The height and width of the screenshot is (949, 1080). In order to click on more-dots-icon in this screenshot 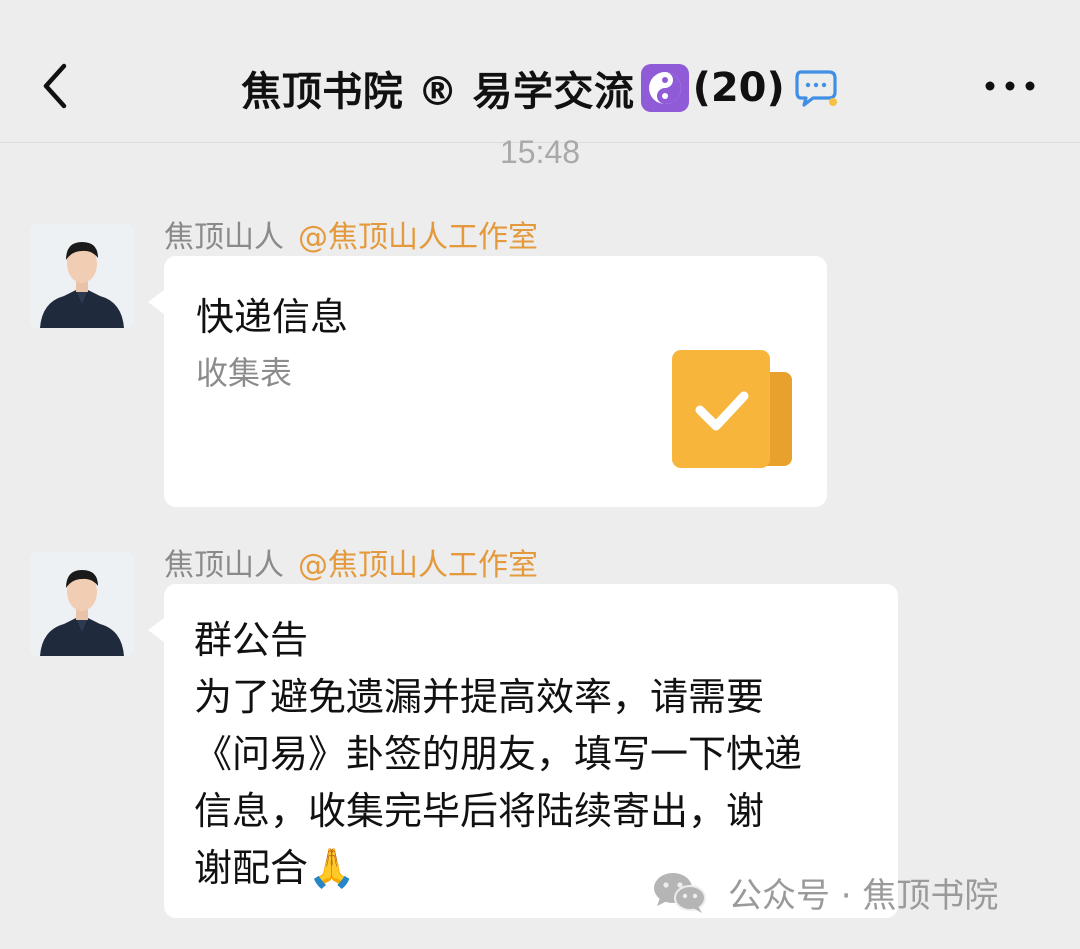, I will do `click(1010, 86)`.